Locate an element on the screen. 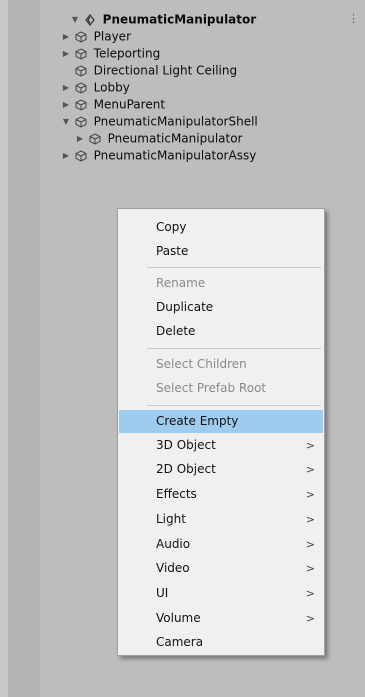 The height and width of the screenshot is (697, 365). menu-item-camera: Camera is located at coordinates (221, 642).